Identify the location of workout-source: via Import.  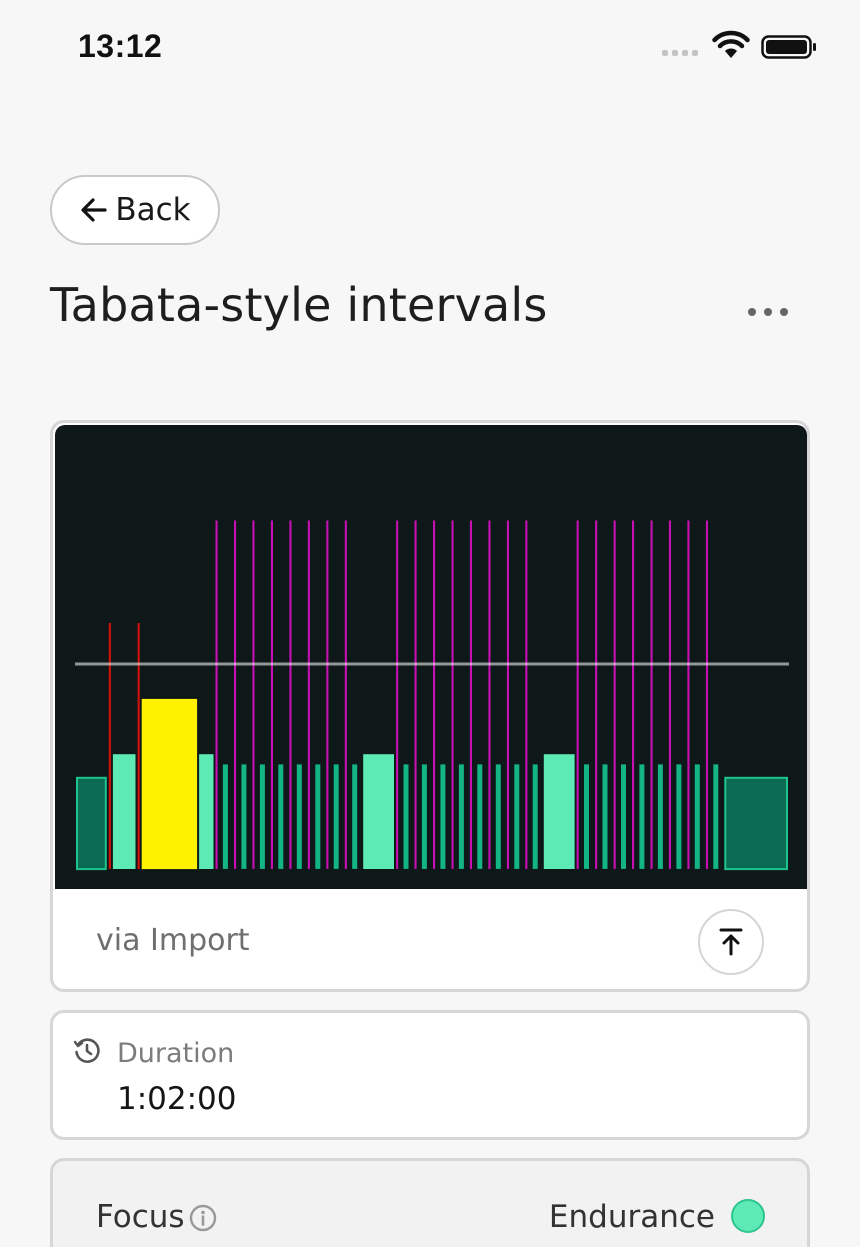
(173, 940).